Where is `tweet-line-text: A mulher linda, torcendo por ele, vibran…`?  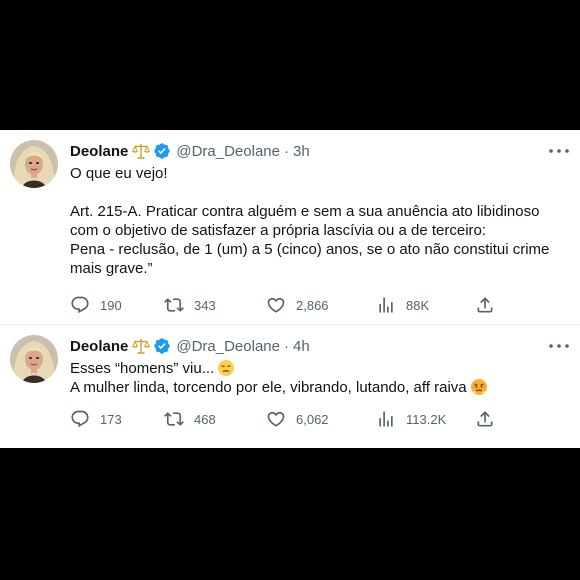 tweet-line-text: A mulher linda, torcendo por ele, vibran… is located at coordinates (268, 387).